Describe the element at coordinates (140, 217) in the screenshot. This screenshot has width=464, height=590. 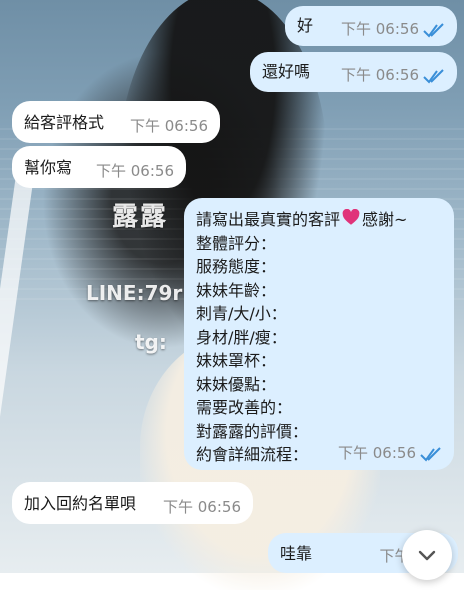
I see `watermark-name: 露露` at that location.